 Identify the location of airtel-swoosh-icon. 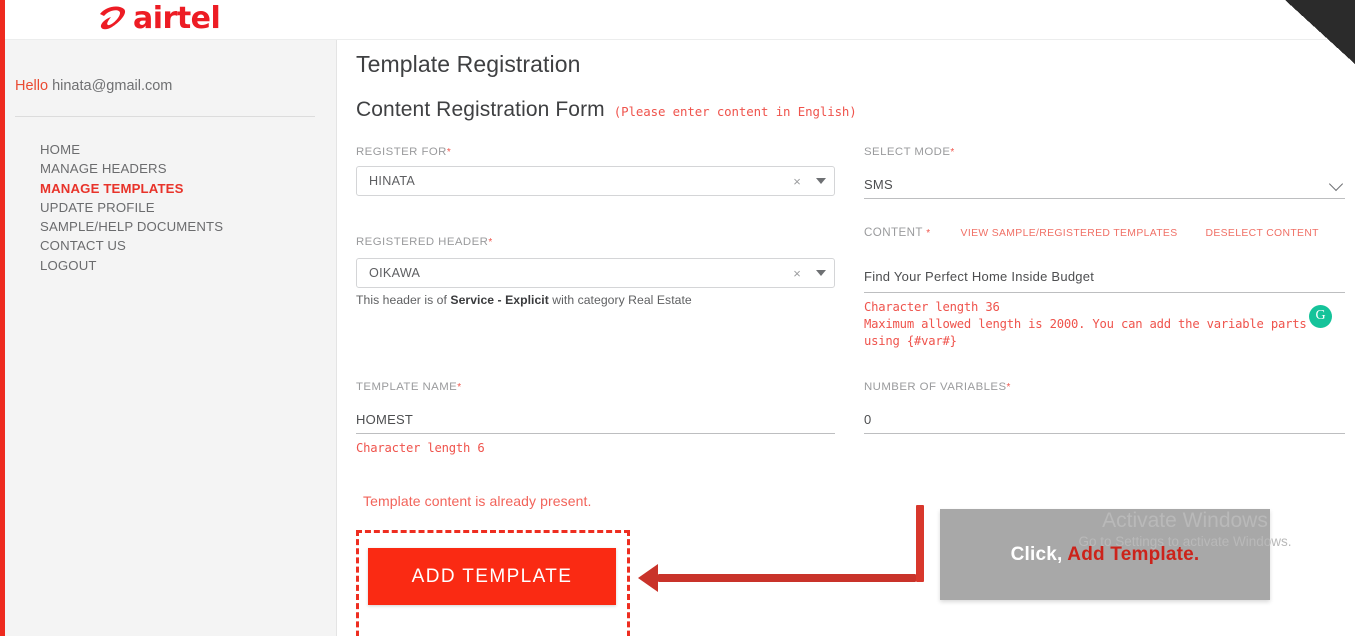
(113, 18).